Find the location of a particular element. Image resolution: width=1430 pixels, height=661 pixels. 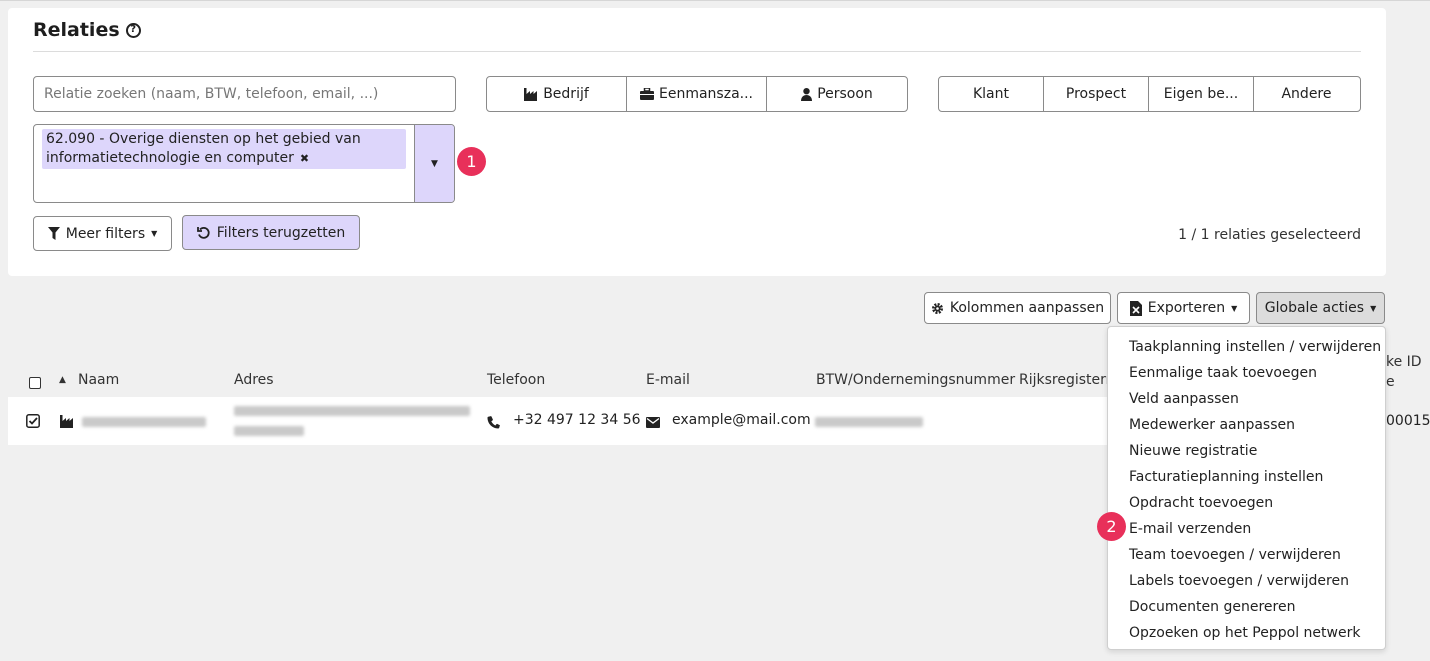

phone-value: +32 497 12 34 56 is located at coordinates (577, 420).